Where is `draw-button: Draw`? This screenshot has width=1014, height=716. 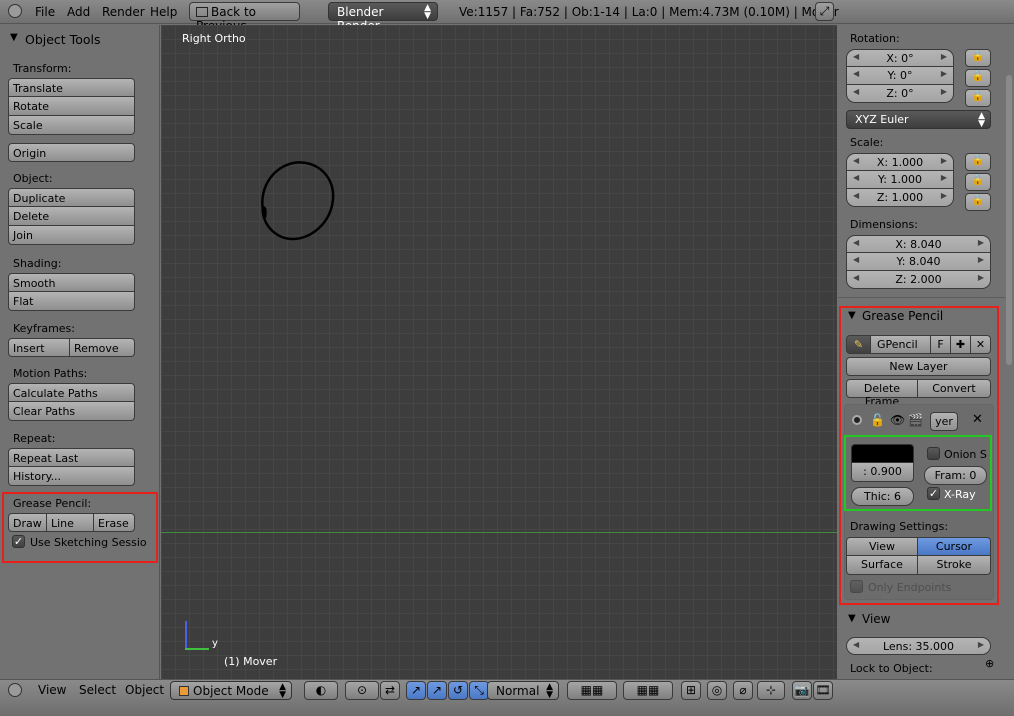
draw-button: Draw is located at coordinates (27, 522).